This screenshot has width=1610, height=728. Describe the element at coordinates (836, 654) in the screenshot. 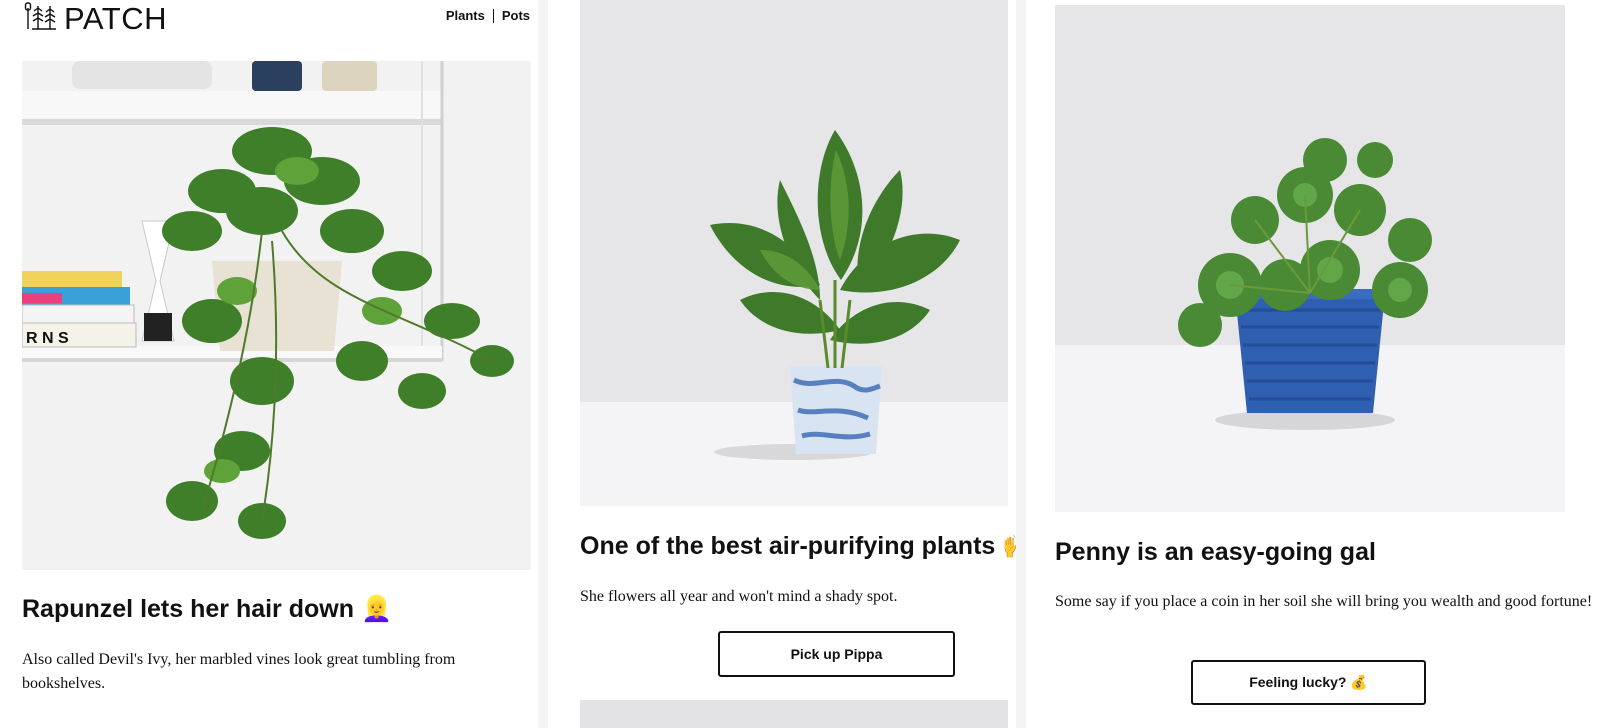

I see `pick-up-pippa-button: Pick up Pippa` at that location.